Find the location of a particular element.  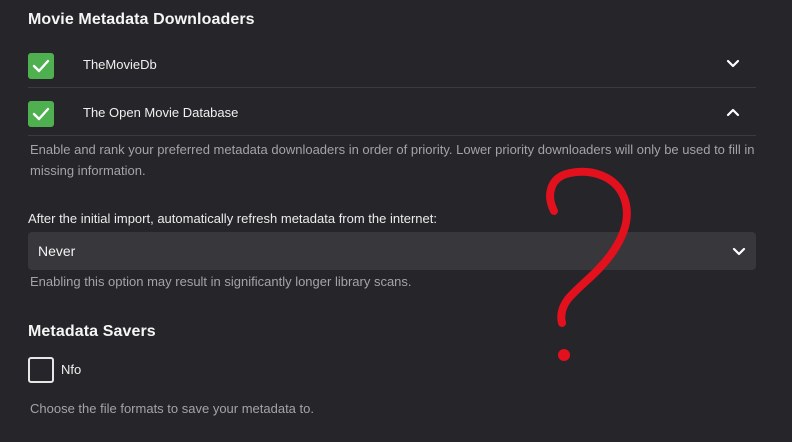

downloader-label: TheMovieDb is located at coordinates (120, 64).